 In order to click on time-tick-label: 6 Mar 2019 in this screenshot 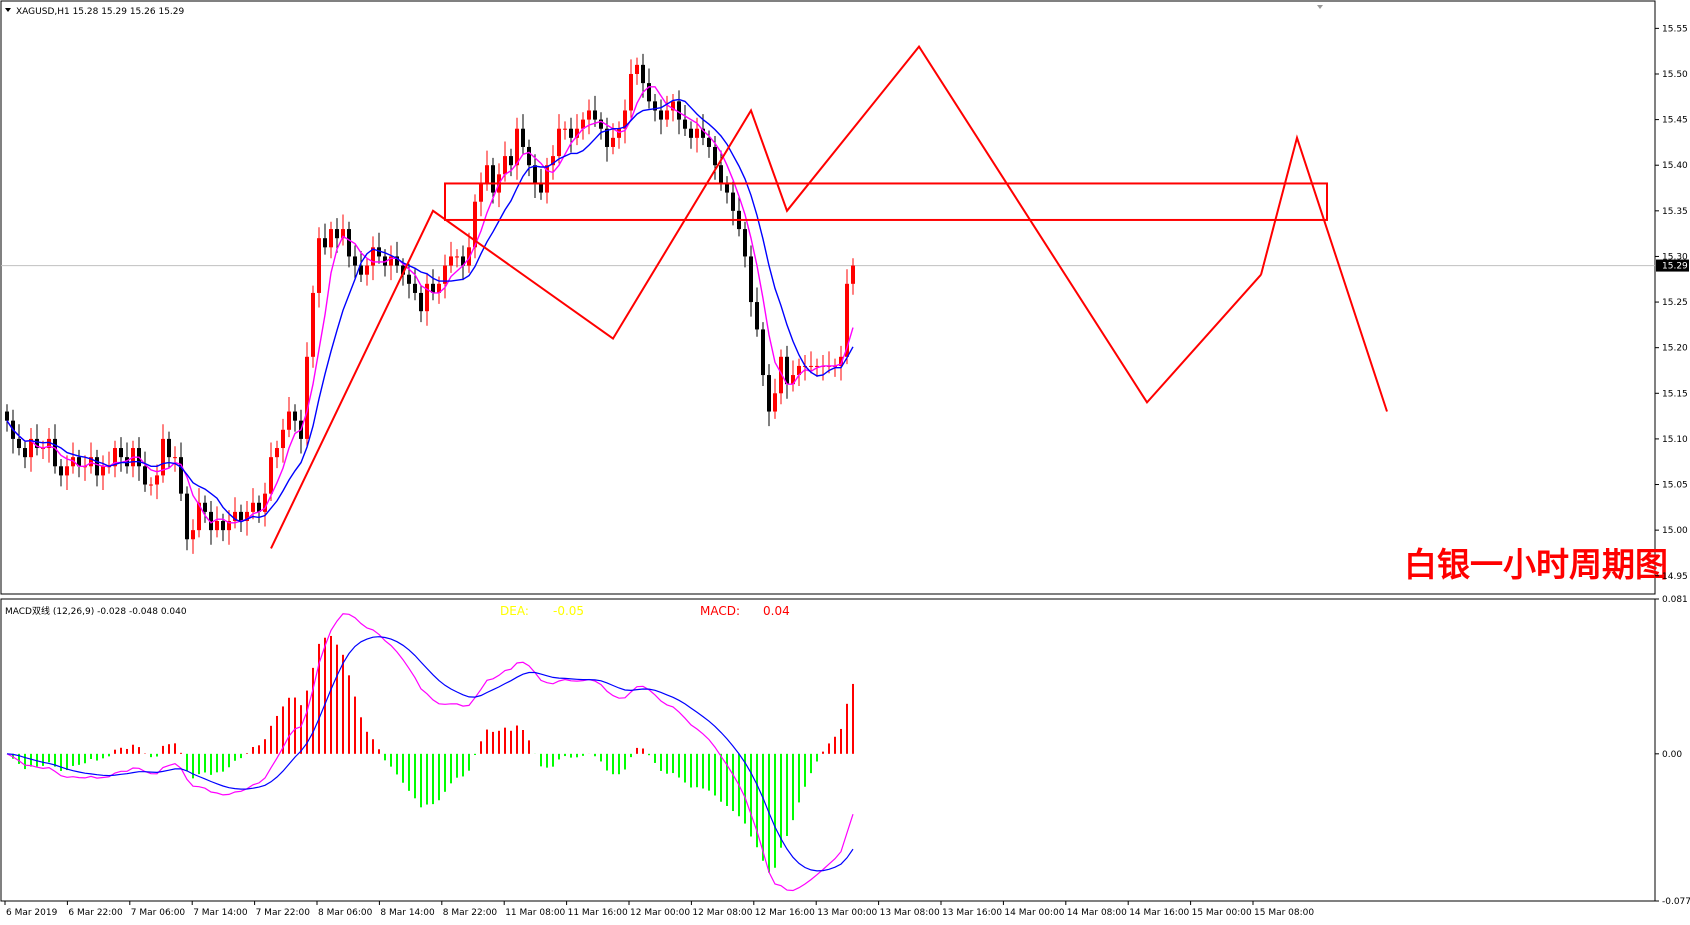, I will do `click(32, 913)`.